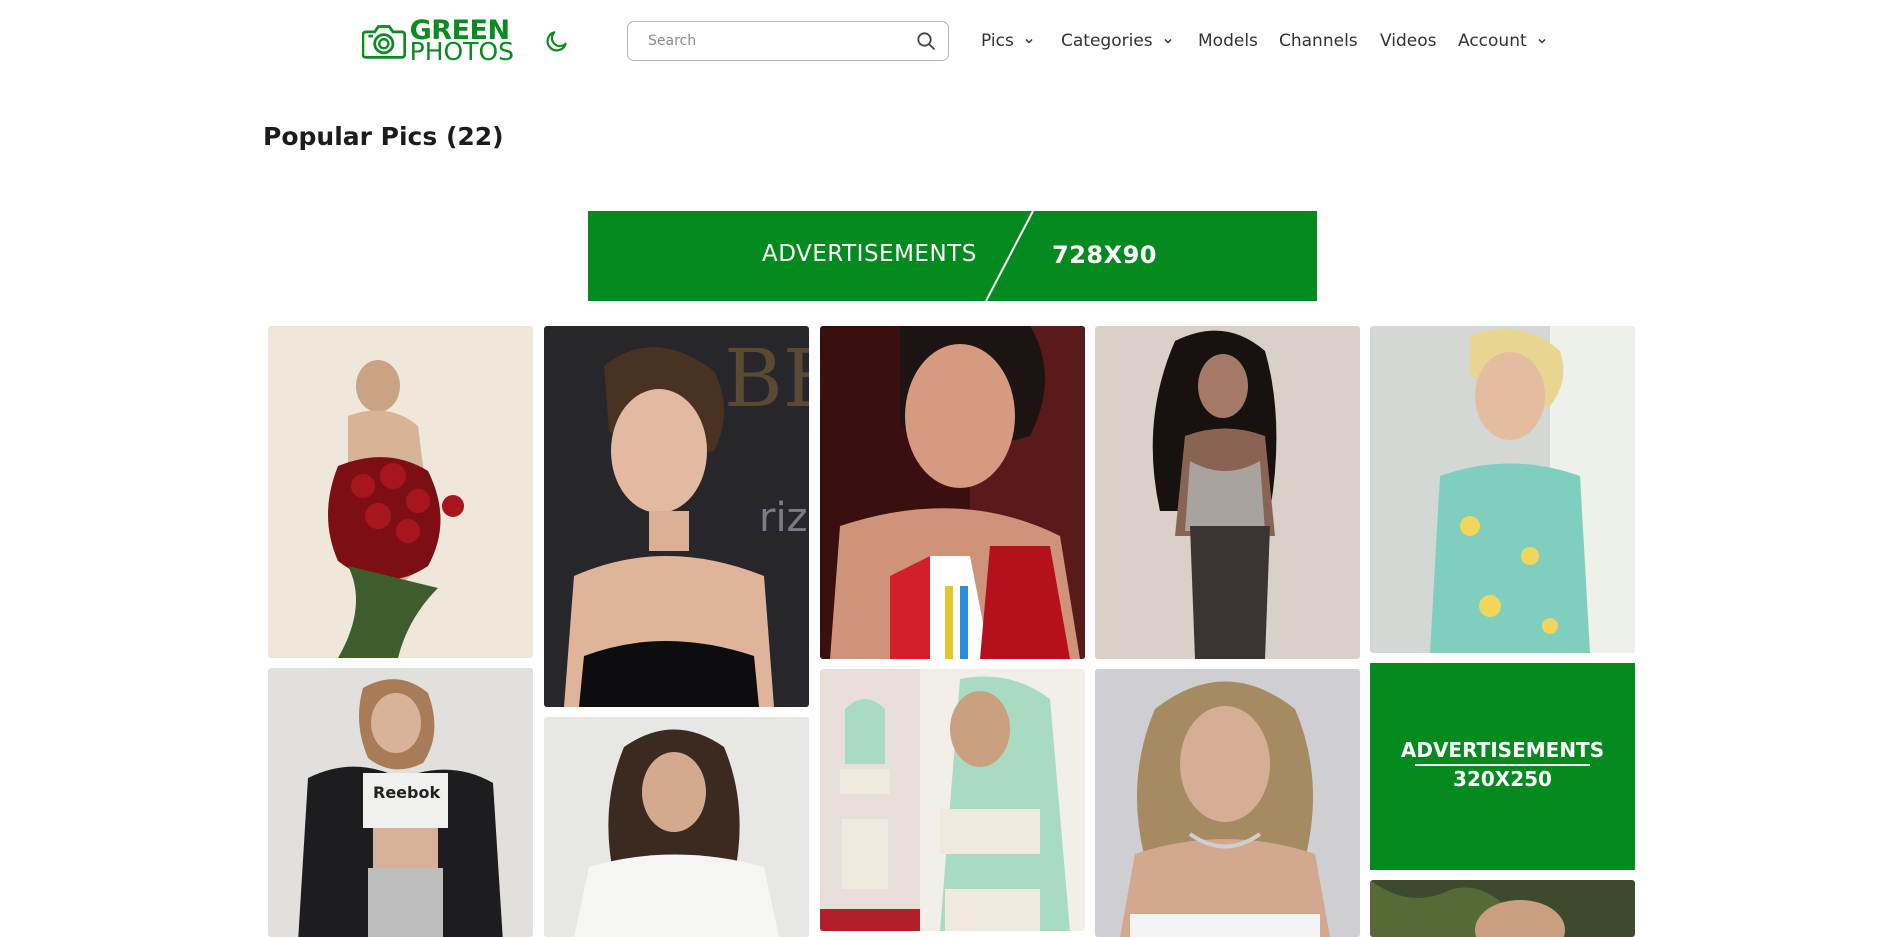 This screenshot has width=1902, height=937. I want to click on svg-text: BE, so click(766, 378).